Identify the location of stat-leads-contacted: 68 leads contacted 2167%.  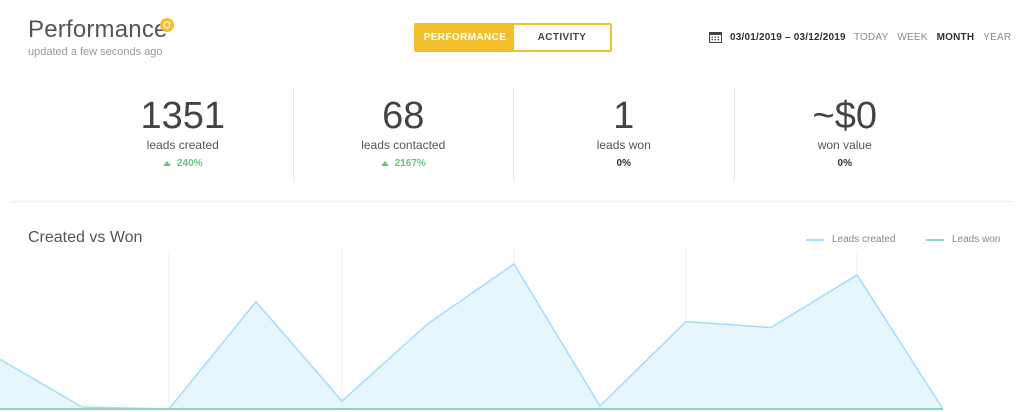
(404, 135).